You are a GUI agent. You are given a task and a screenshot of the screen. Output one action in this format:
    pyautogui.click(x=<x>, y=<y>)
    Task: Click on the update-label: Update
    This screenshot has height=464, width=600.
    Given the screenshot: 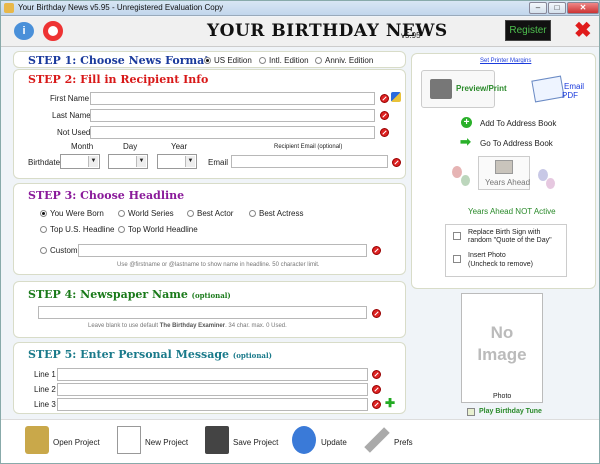 What is the action you would take?
    pyautogui.click(x=334, y=442)
    